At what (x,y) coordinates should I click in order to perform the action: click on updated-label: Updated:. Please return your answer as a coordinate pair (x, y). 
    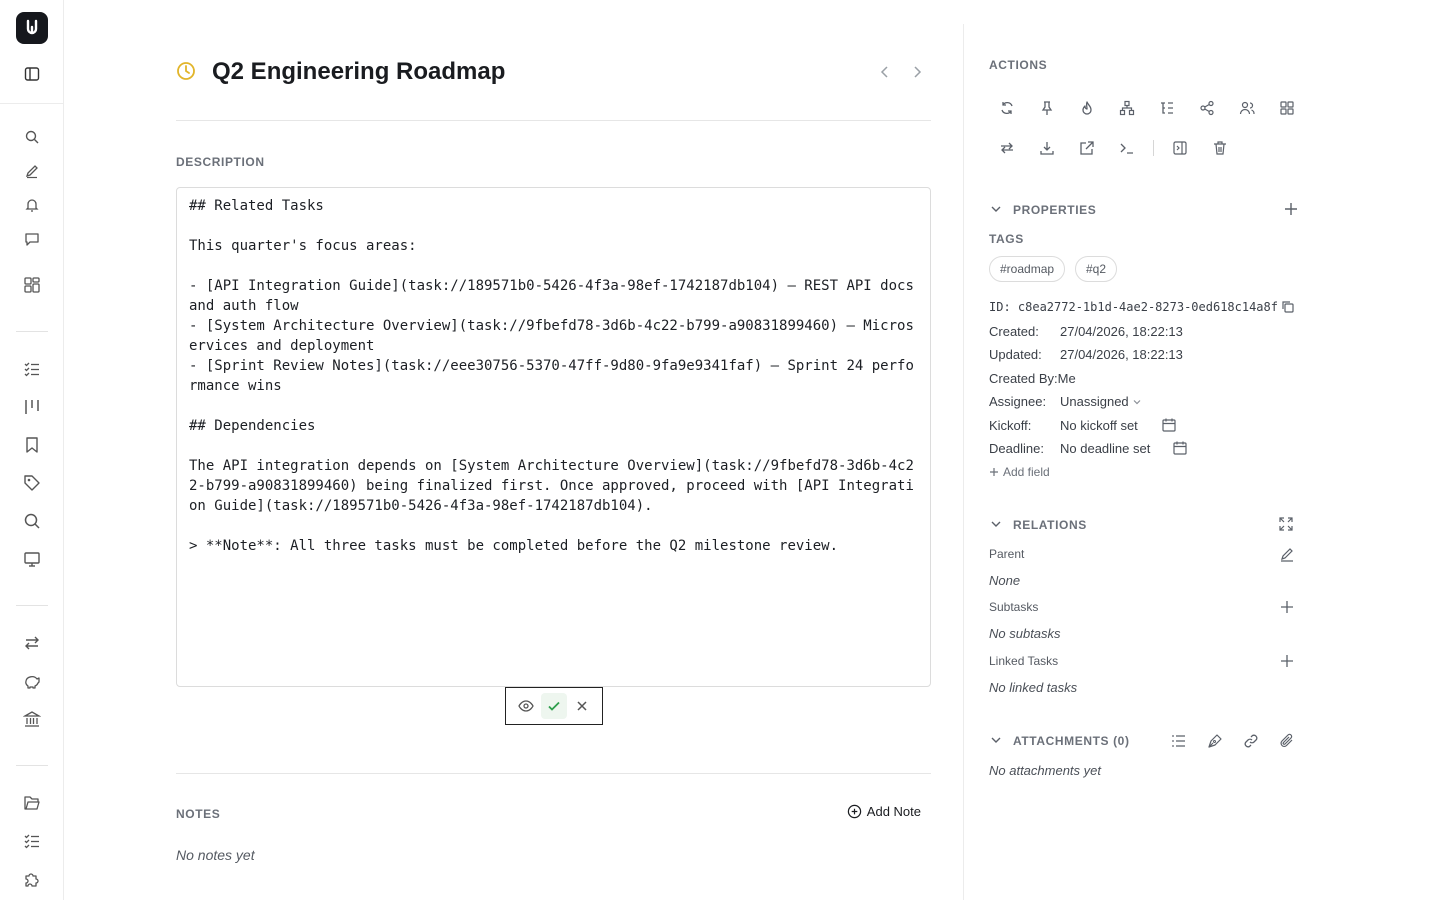
    Looking at the image, I should click on (1015, 354).